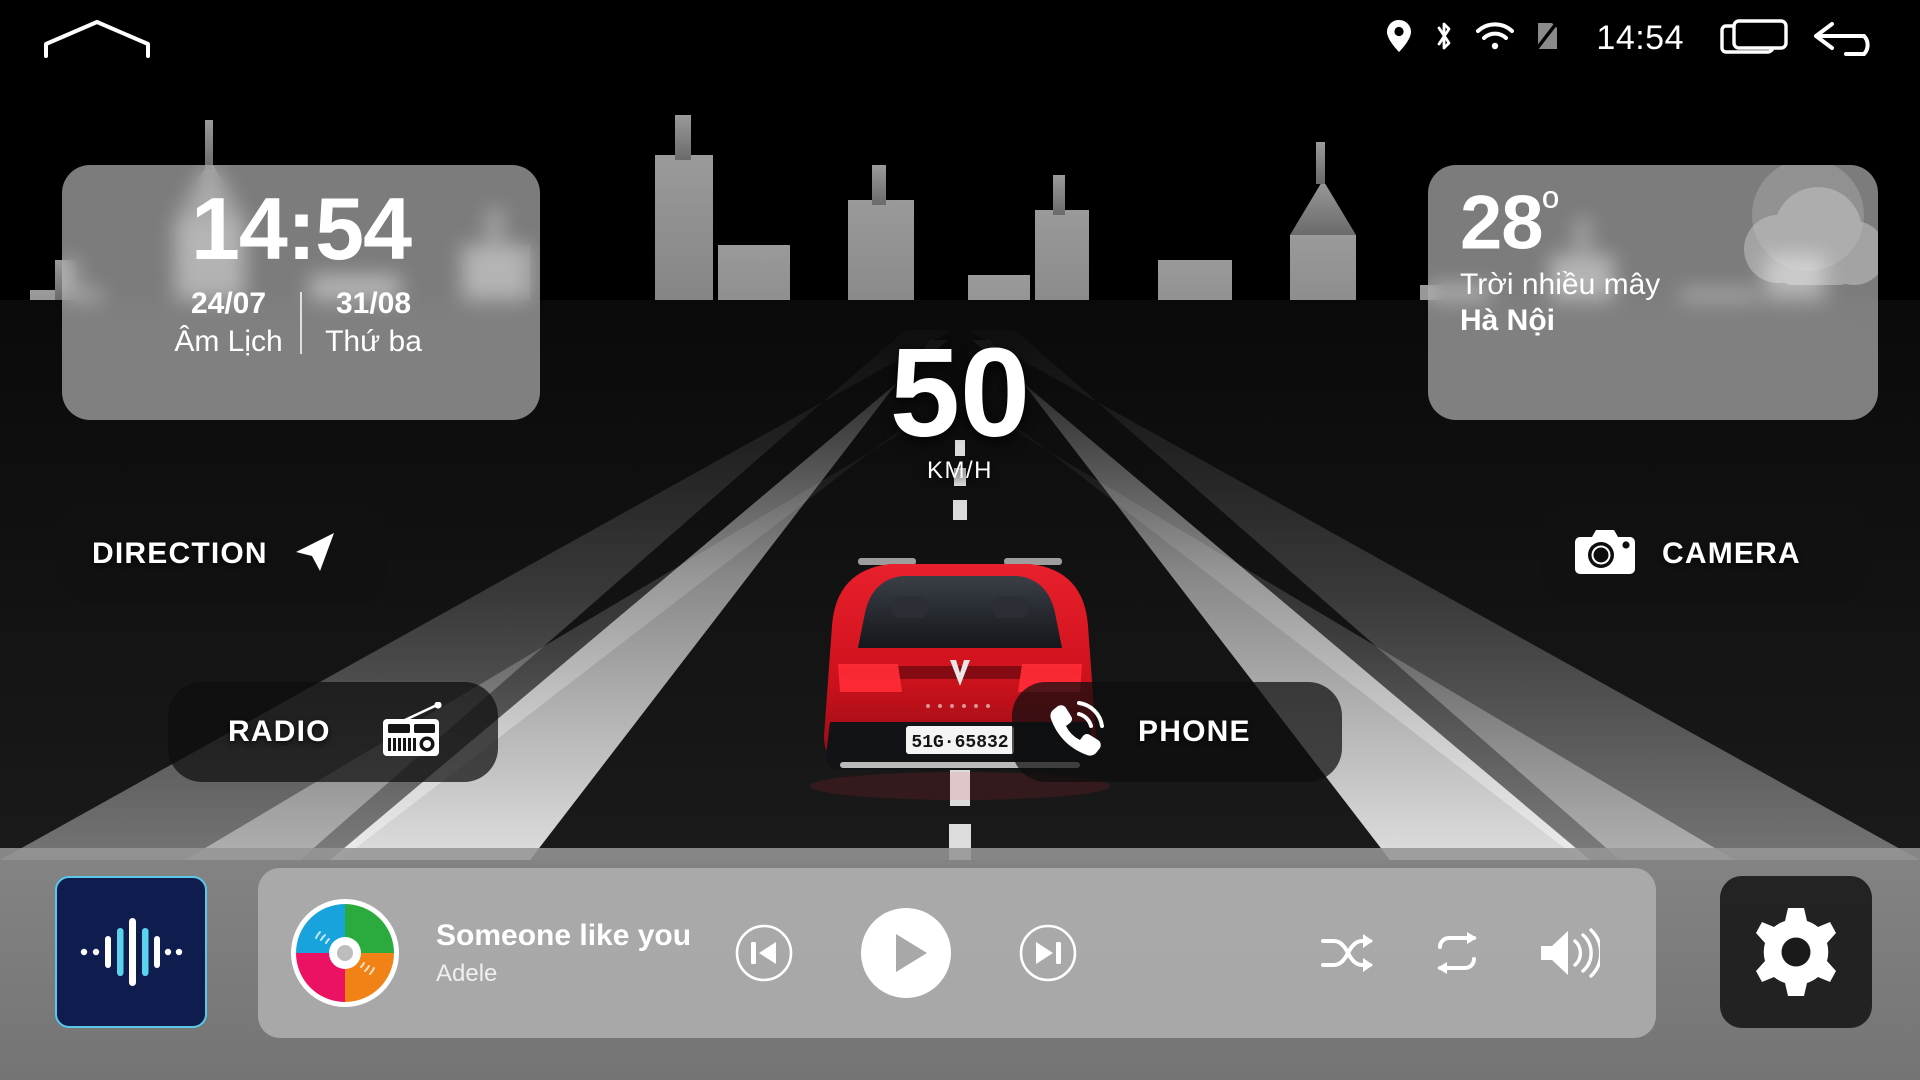 The height and width of the screenshot is (1080, 1920). I want to click on status-bar-clock: 14:54, so click(1640, 37).